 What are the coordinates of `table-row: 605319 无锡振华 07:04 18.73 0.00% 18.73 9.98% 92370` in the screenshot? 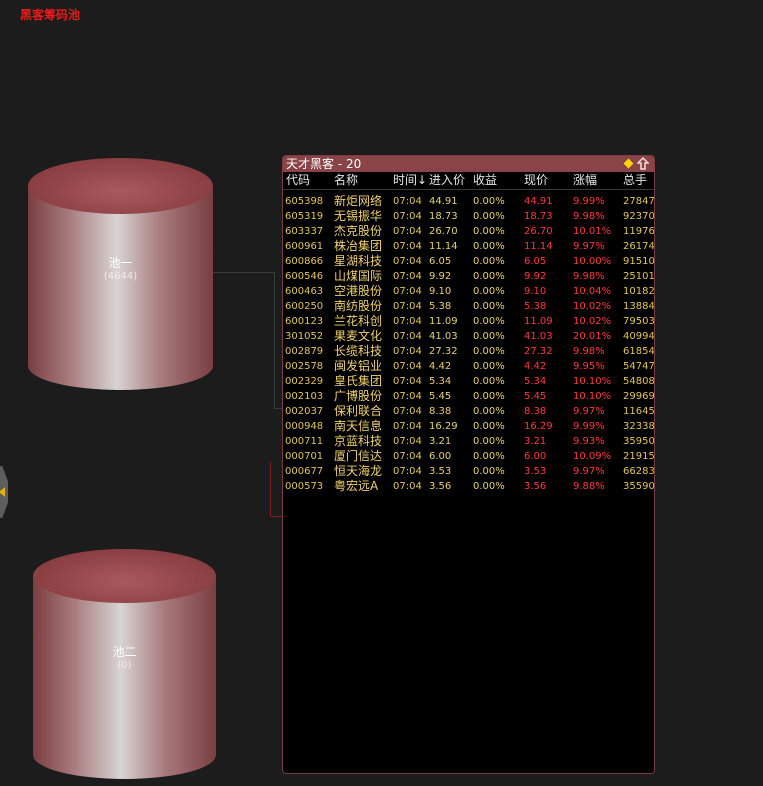 It's located at (468, 216).